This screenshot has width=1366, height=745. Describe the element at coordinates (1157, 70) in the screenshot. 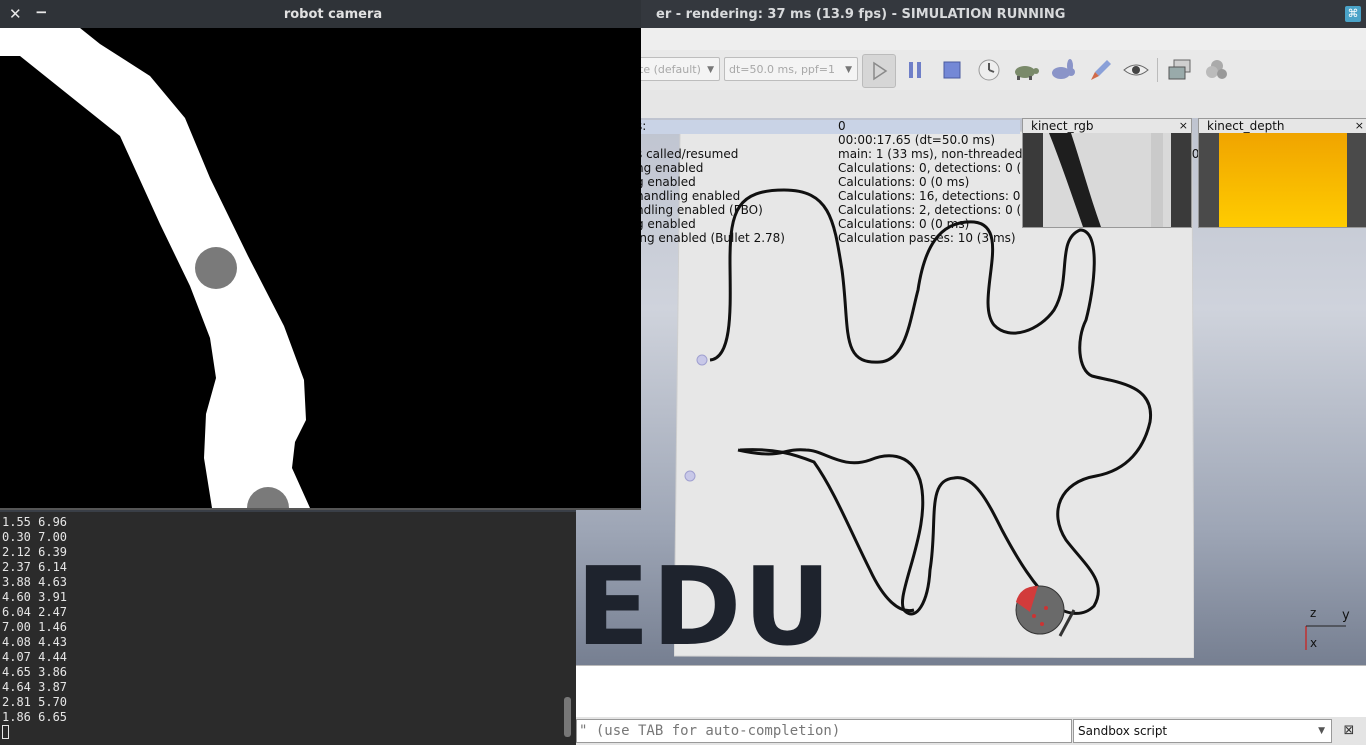

I see `toolbar-separator` at that location.